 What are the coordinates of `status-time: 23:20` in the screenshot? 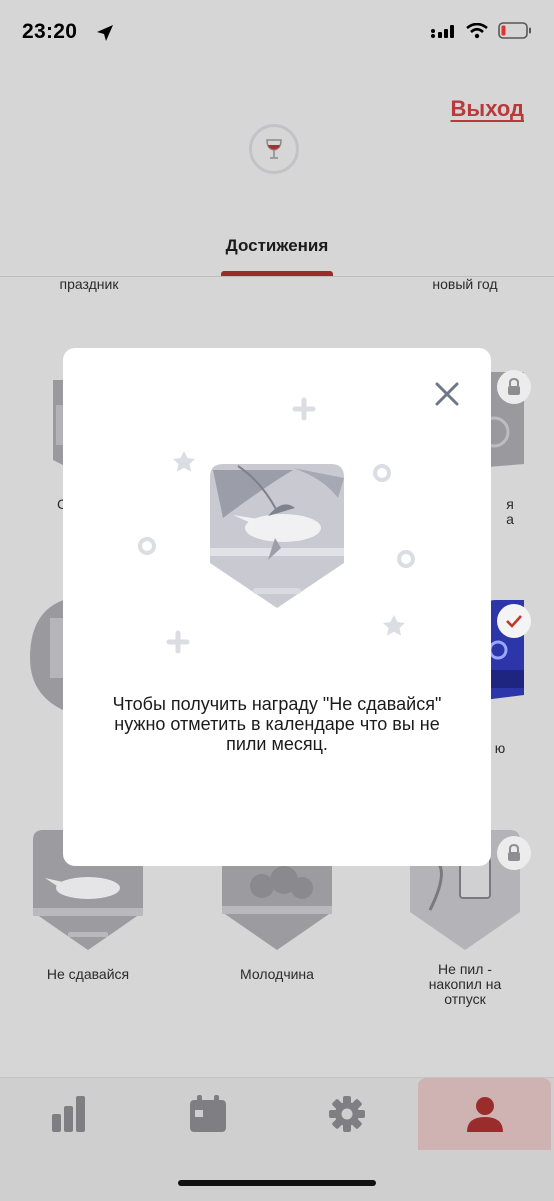 It's located at (50, 31).